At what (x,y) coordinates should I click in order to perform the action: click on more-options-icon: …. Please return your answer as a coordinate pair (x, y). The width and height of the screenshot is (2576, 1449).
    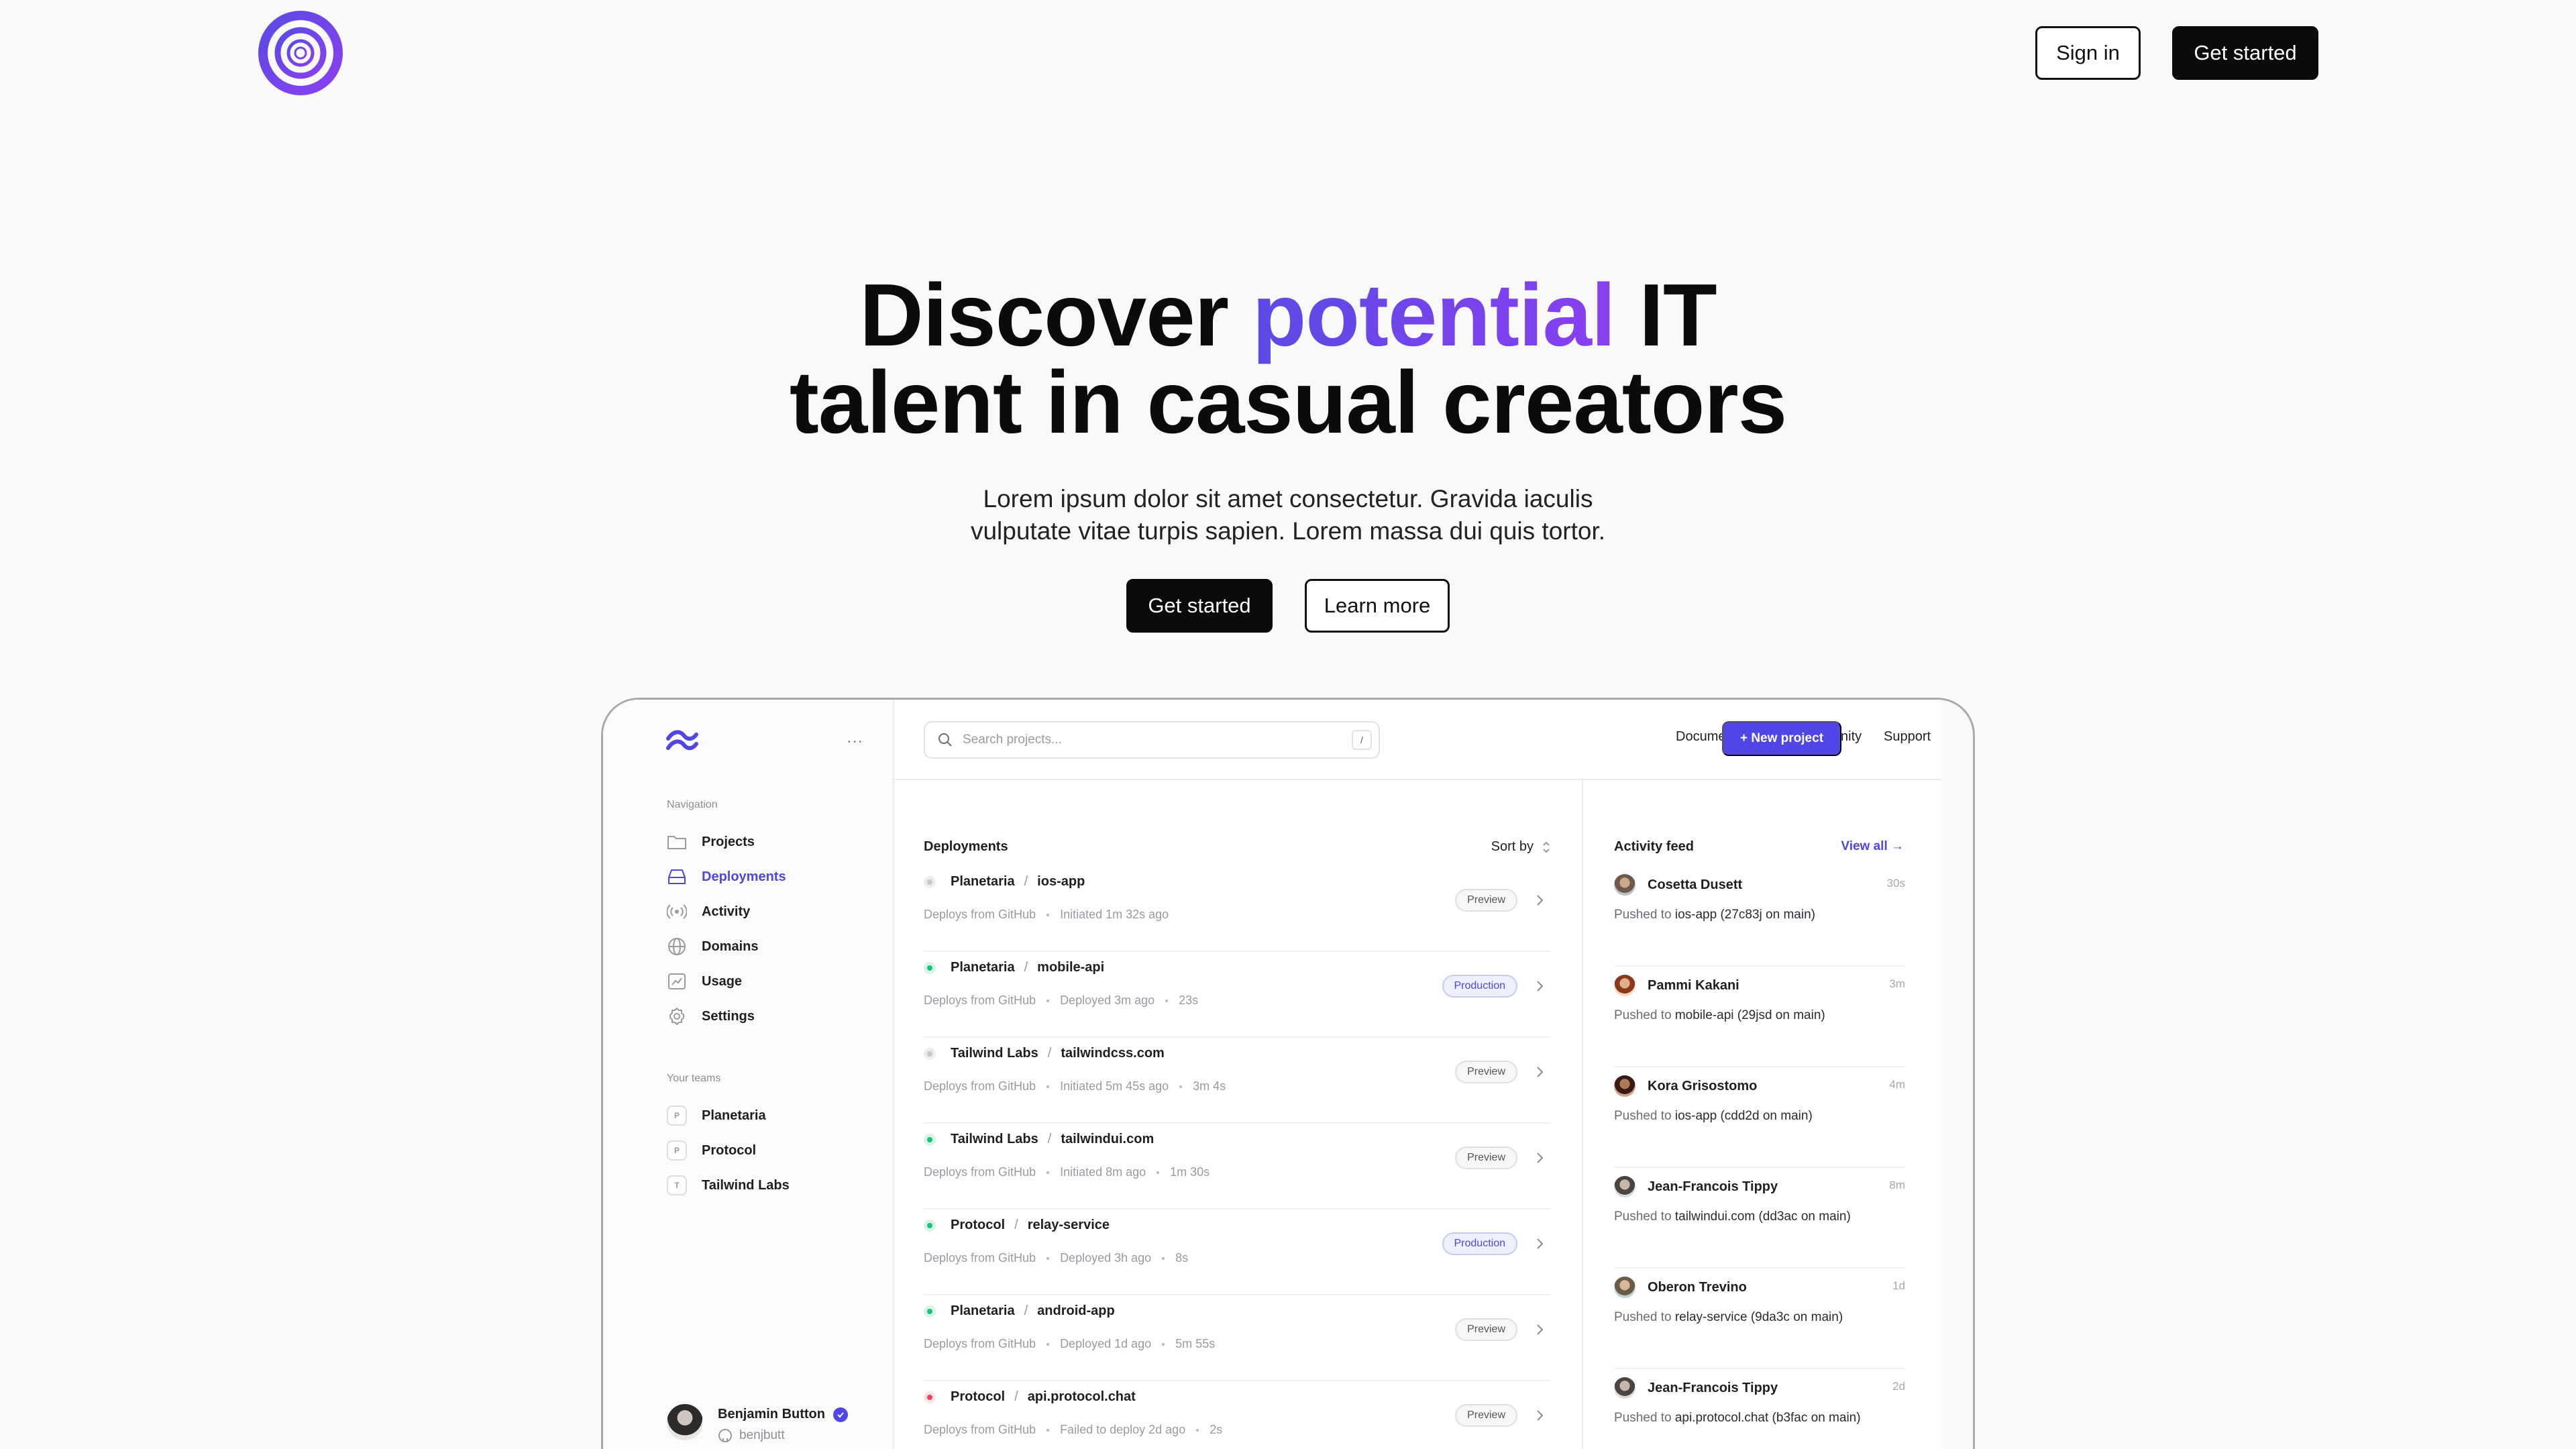
    Looking at the image, I should click on (855, 737).